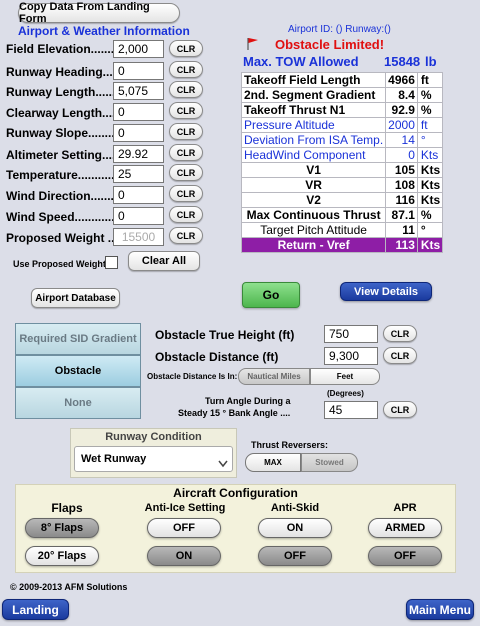  What do you see at coordinates (35, 609) in the screenshot?
I see `landing-button: Landing` at bounding box center [35, 609].